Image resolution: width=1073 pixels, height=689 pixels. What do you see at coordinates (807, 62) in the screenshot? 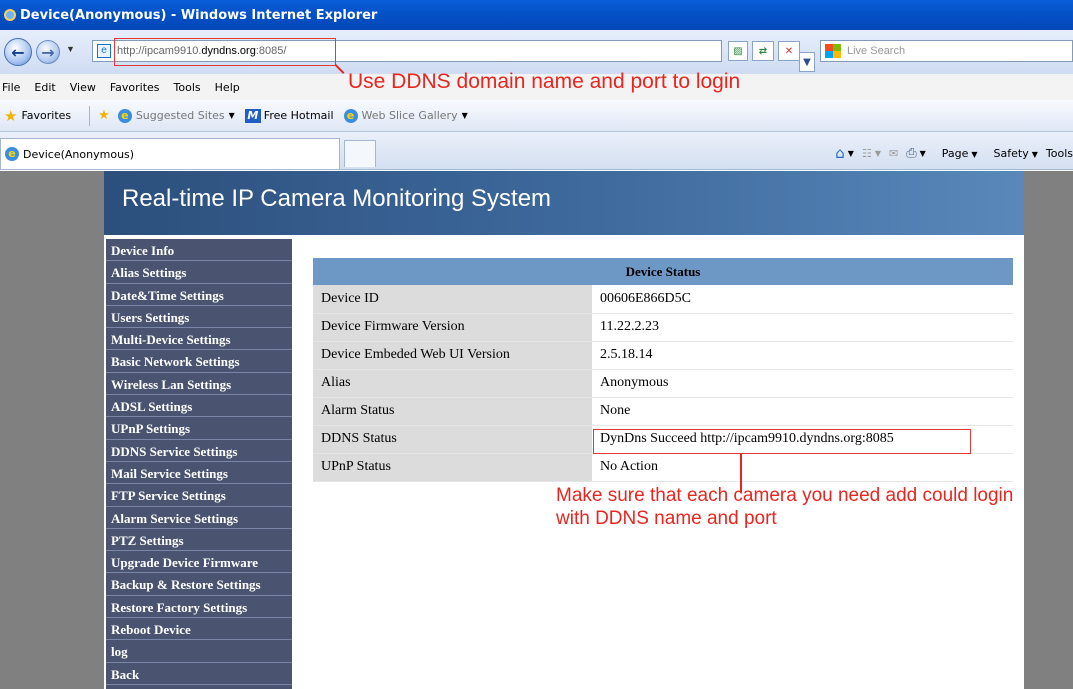
I see `address-dropdown-button: ▼` at bounding box center [807, 62].